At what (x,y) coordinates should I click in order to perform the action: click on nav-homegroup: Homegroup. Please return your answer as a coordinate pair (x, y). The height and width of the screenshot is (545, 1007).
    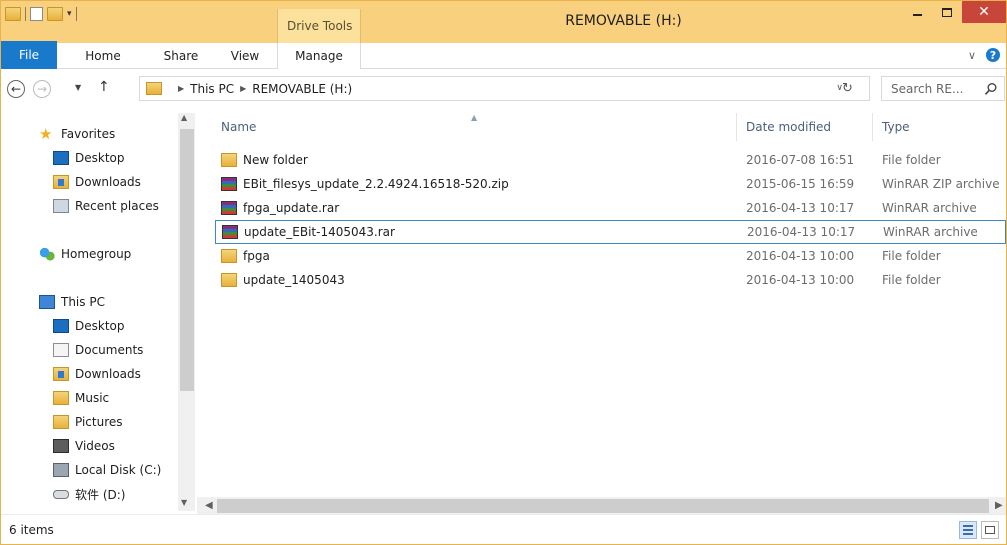
    Looking at the image, I should click on (85, 254).